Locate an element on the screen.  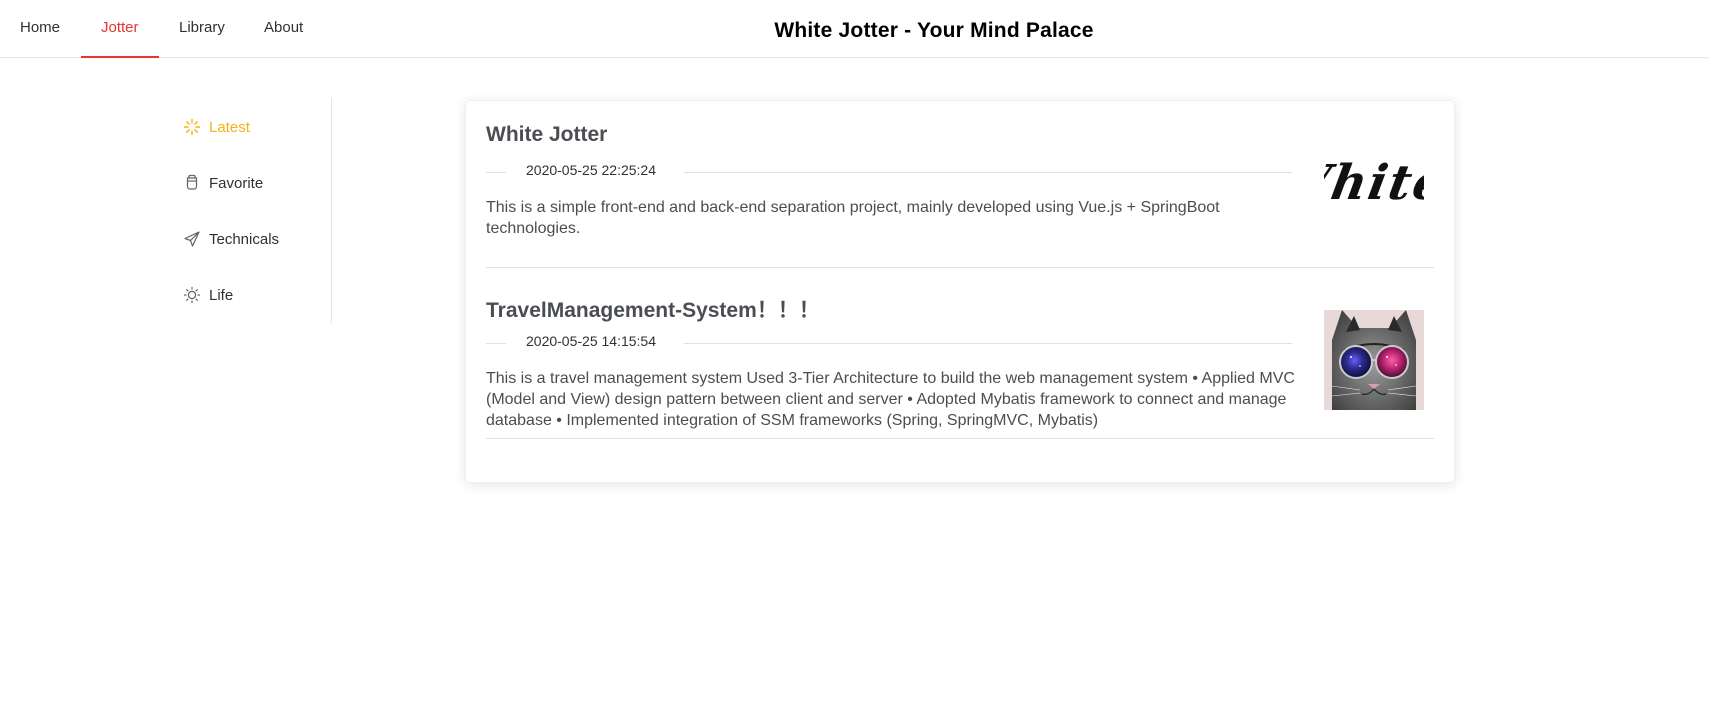
article-date: 2020-05-25 14:15:54 is located at coordinates (591, 341).